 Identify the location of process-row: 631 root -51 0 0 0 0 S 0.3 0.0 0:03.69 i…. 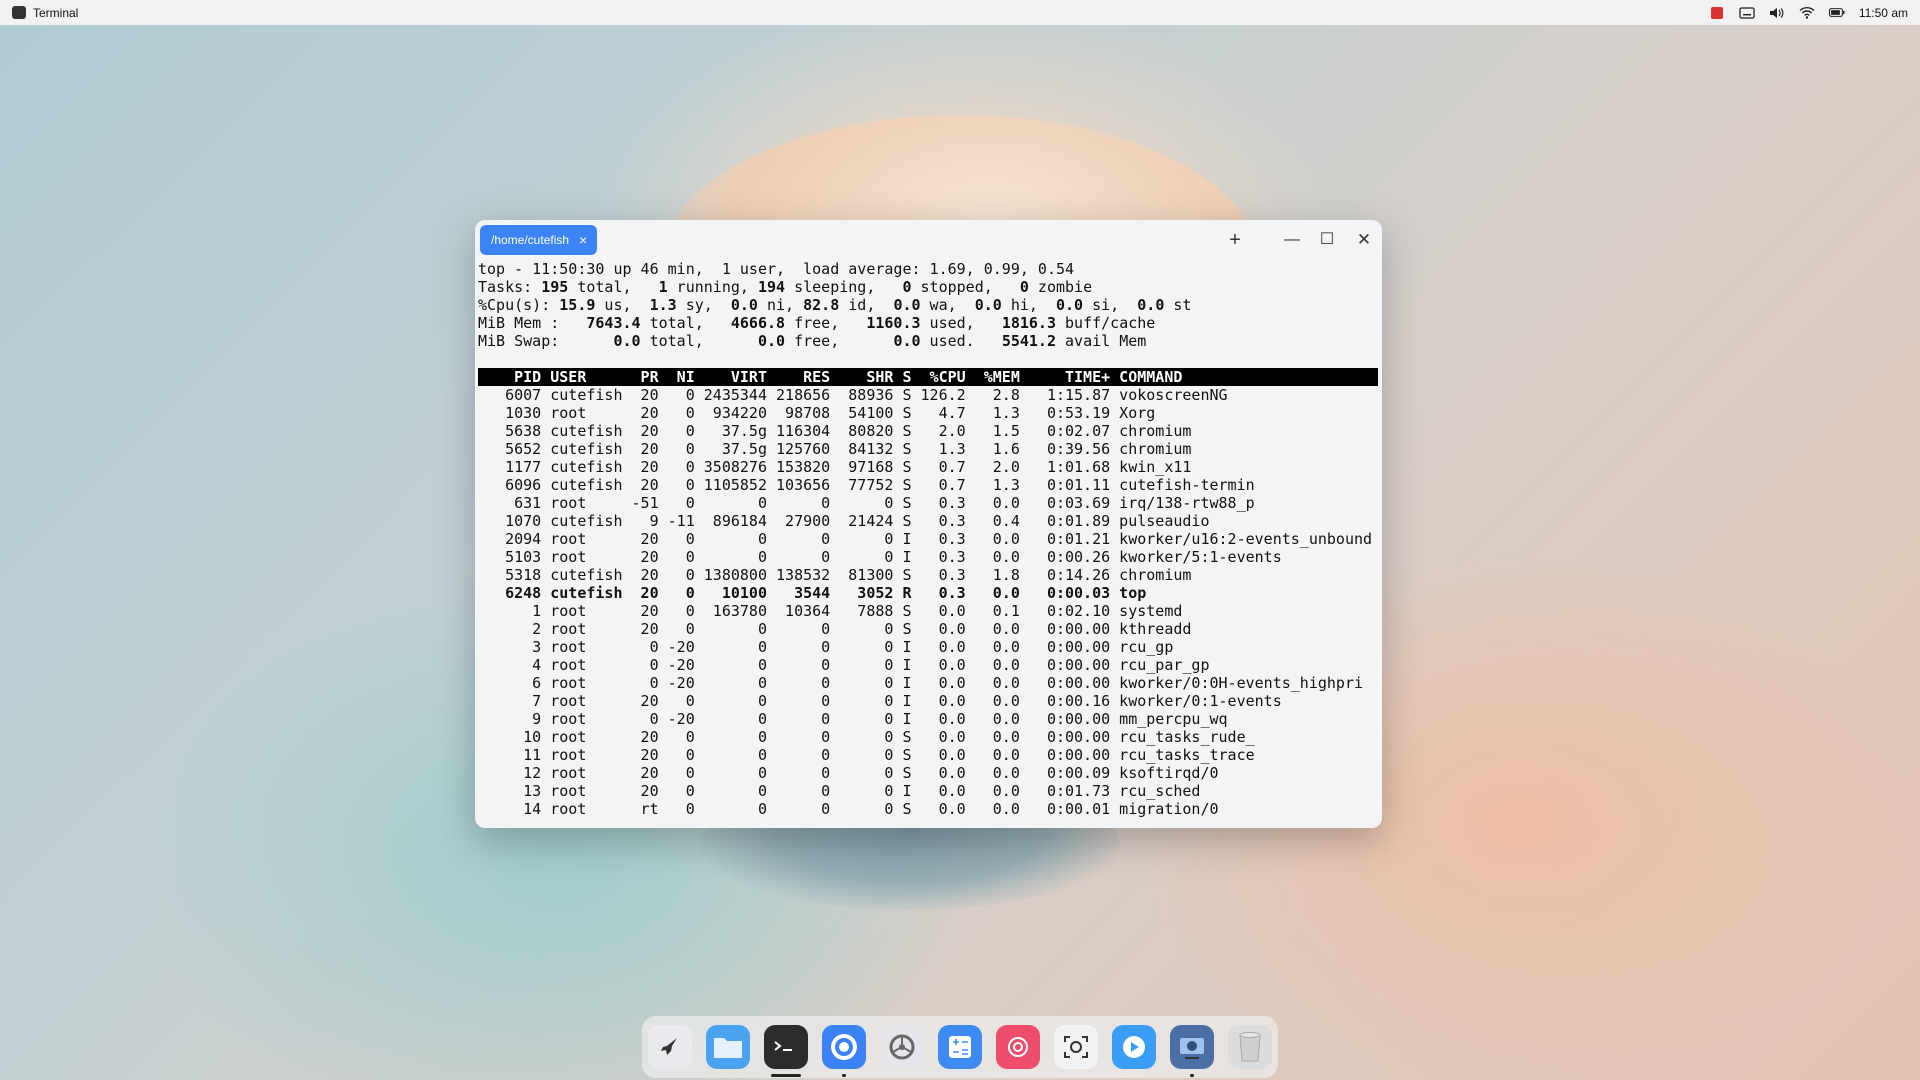
(866, 503).